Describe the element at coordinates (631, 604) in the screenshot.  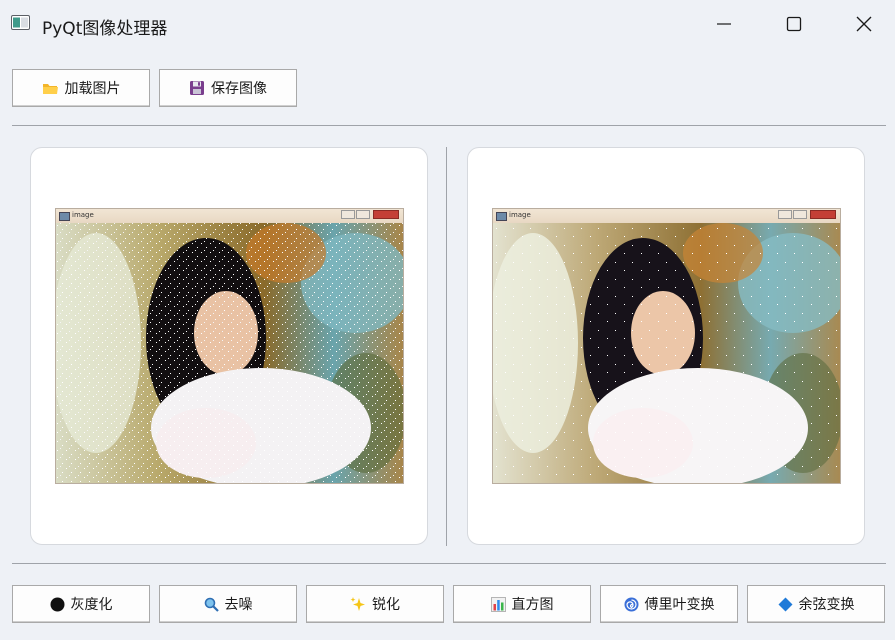
I see `cyclone-icon` at that location.